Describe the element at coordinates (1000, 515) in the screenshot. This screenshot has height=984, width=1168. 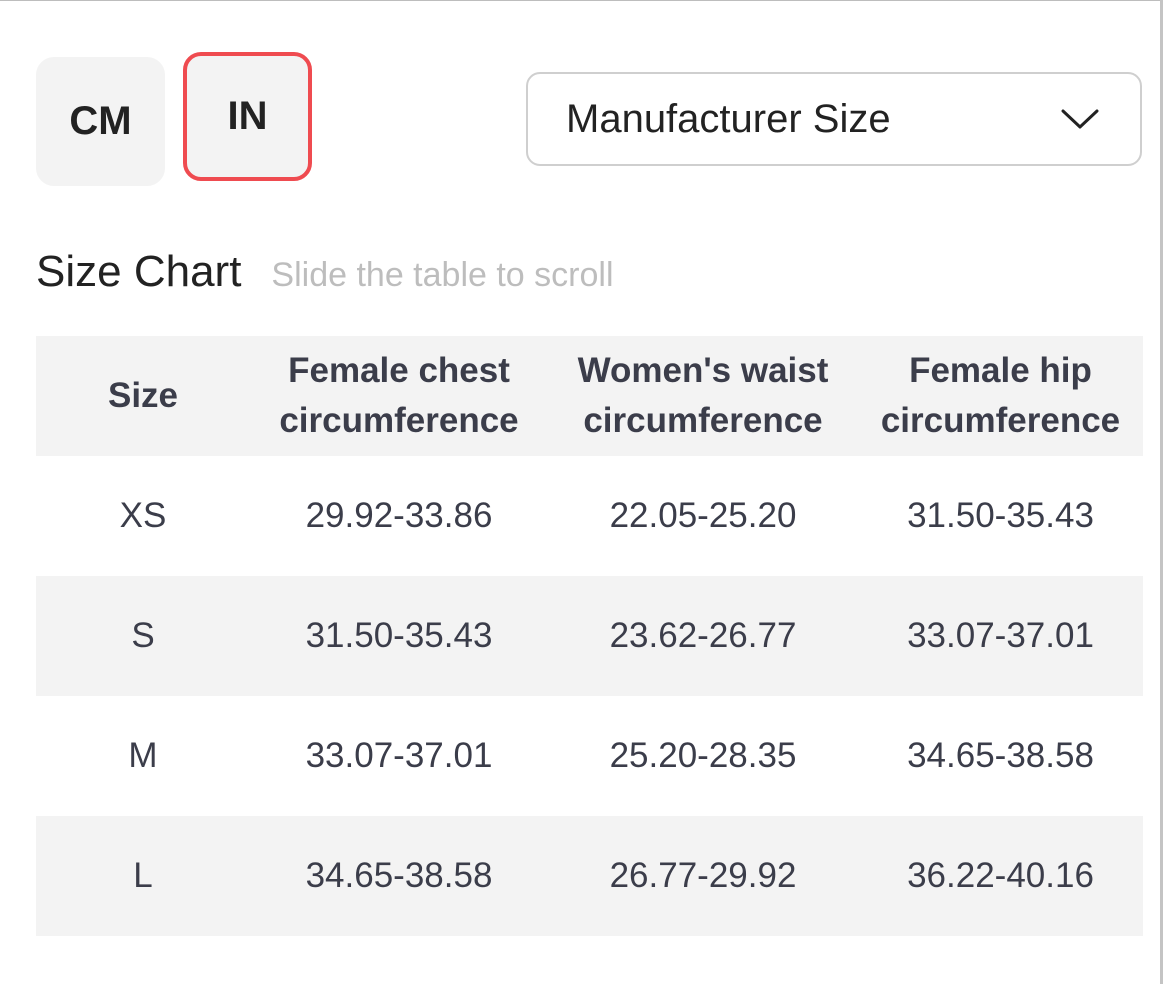
I see `cell-hip: 31.50-35.43` at that location.